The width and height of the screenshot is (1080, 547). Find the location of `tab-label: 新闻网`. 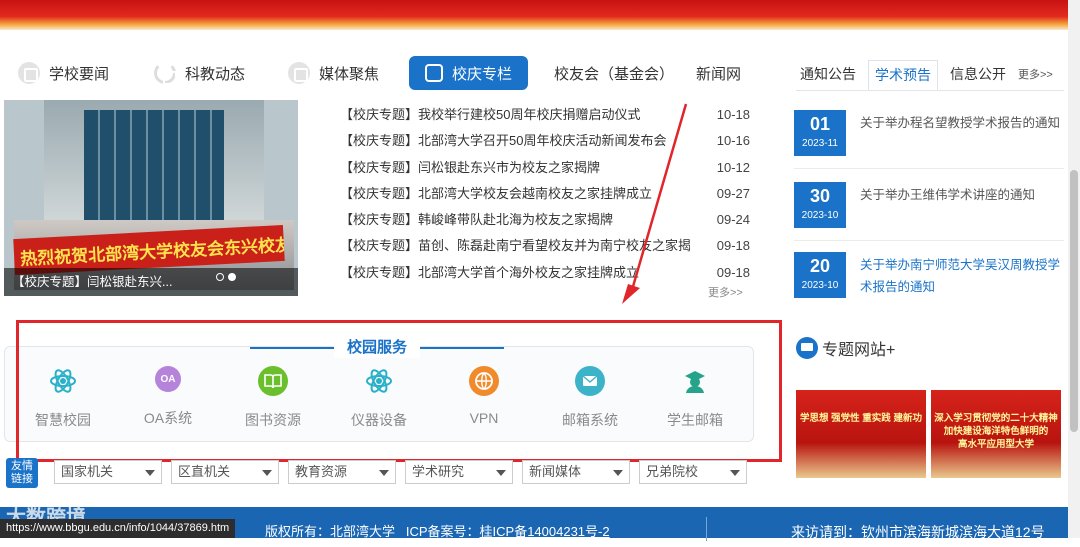

tab-label: 新闻网 is located at coordinates (719, 74).